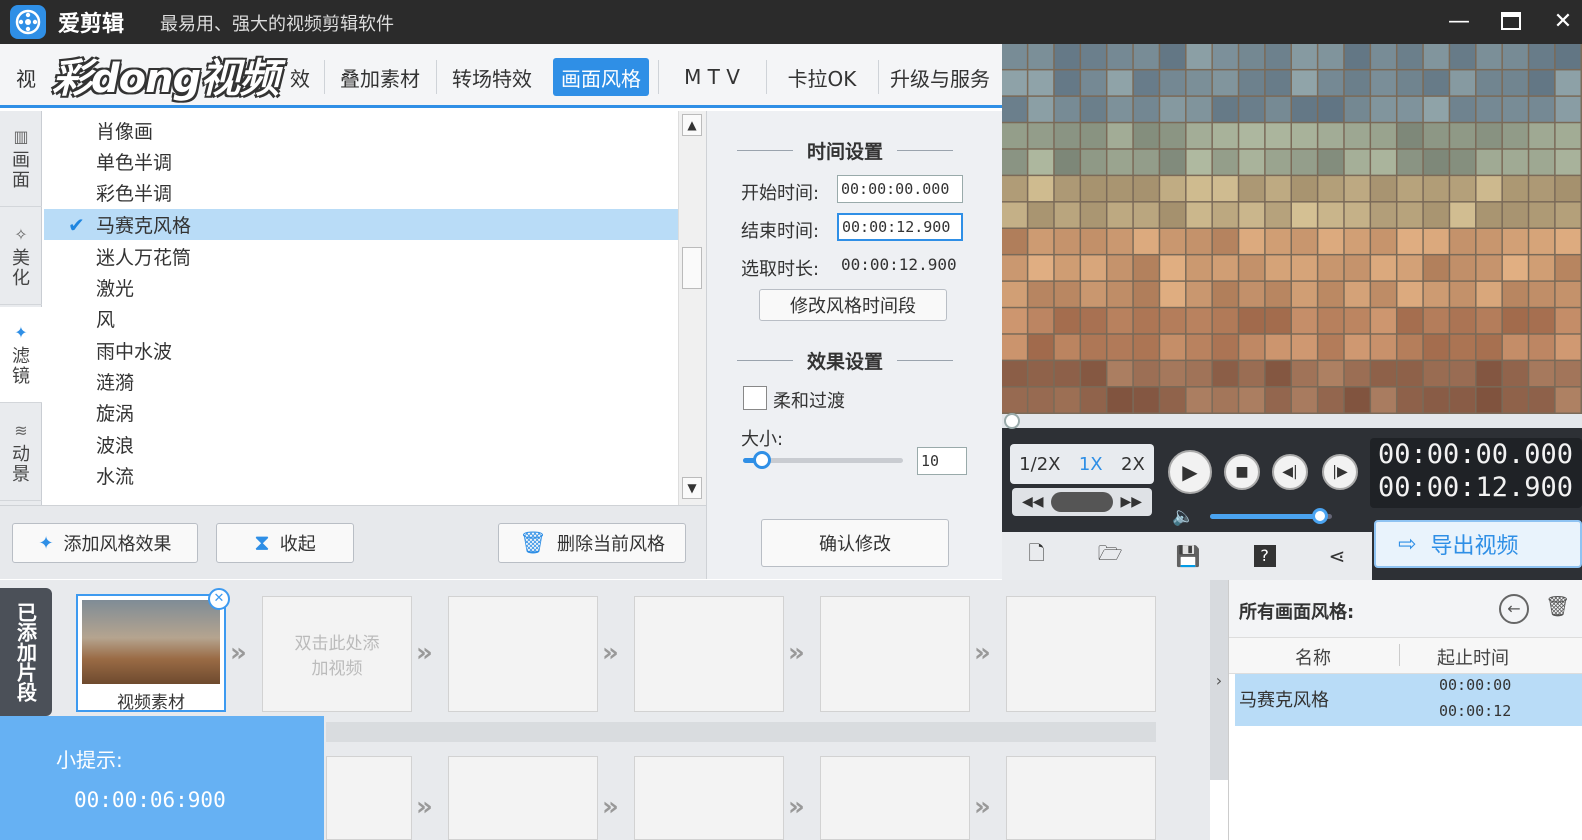 Image resolution: width=1582 pixels, height=840 pixels. What do you see at coordinates (692, 125) in the screenshot?
I see `scroll-up-icon: ▲` at bounding box center [692, 125].